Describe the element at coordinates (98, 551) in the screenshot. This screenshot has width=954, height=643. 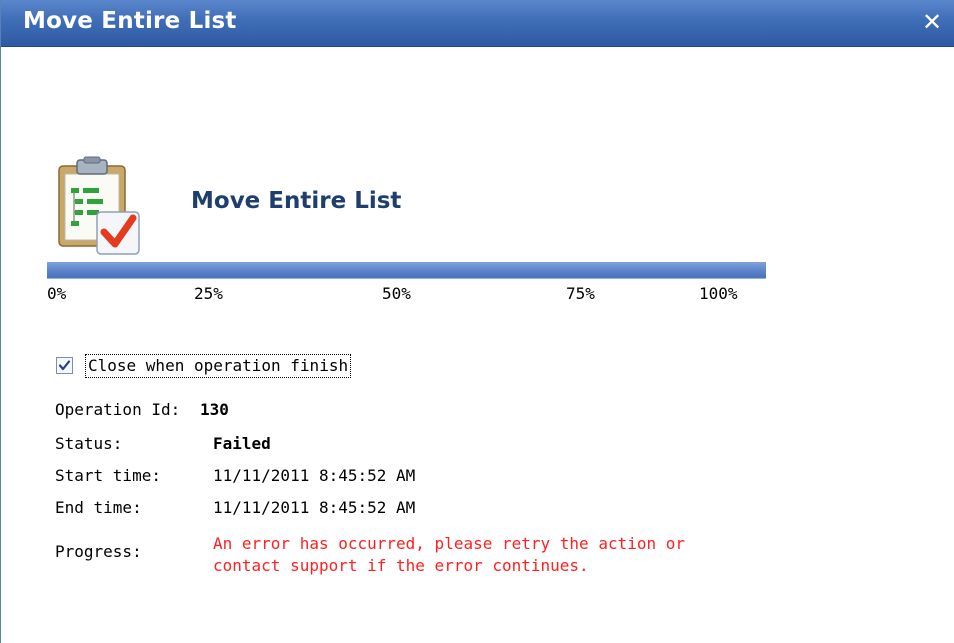
I see `progress-label: Progress:` at that location.